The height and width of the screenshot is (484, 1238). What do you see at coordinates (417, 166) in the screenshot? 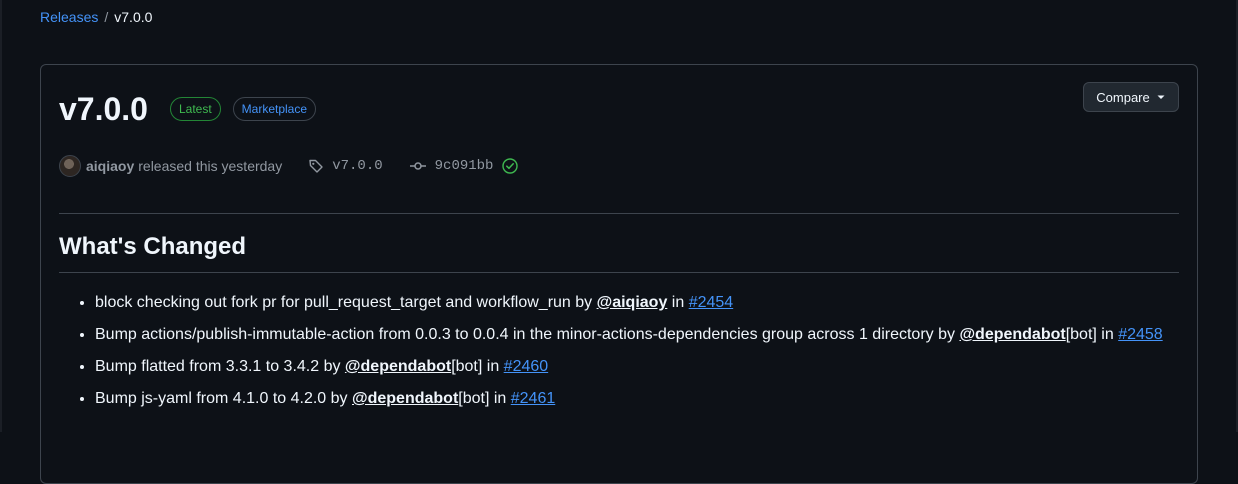
I see `commit-icon` at bounding box center [417, 166].